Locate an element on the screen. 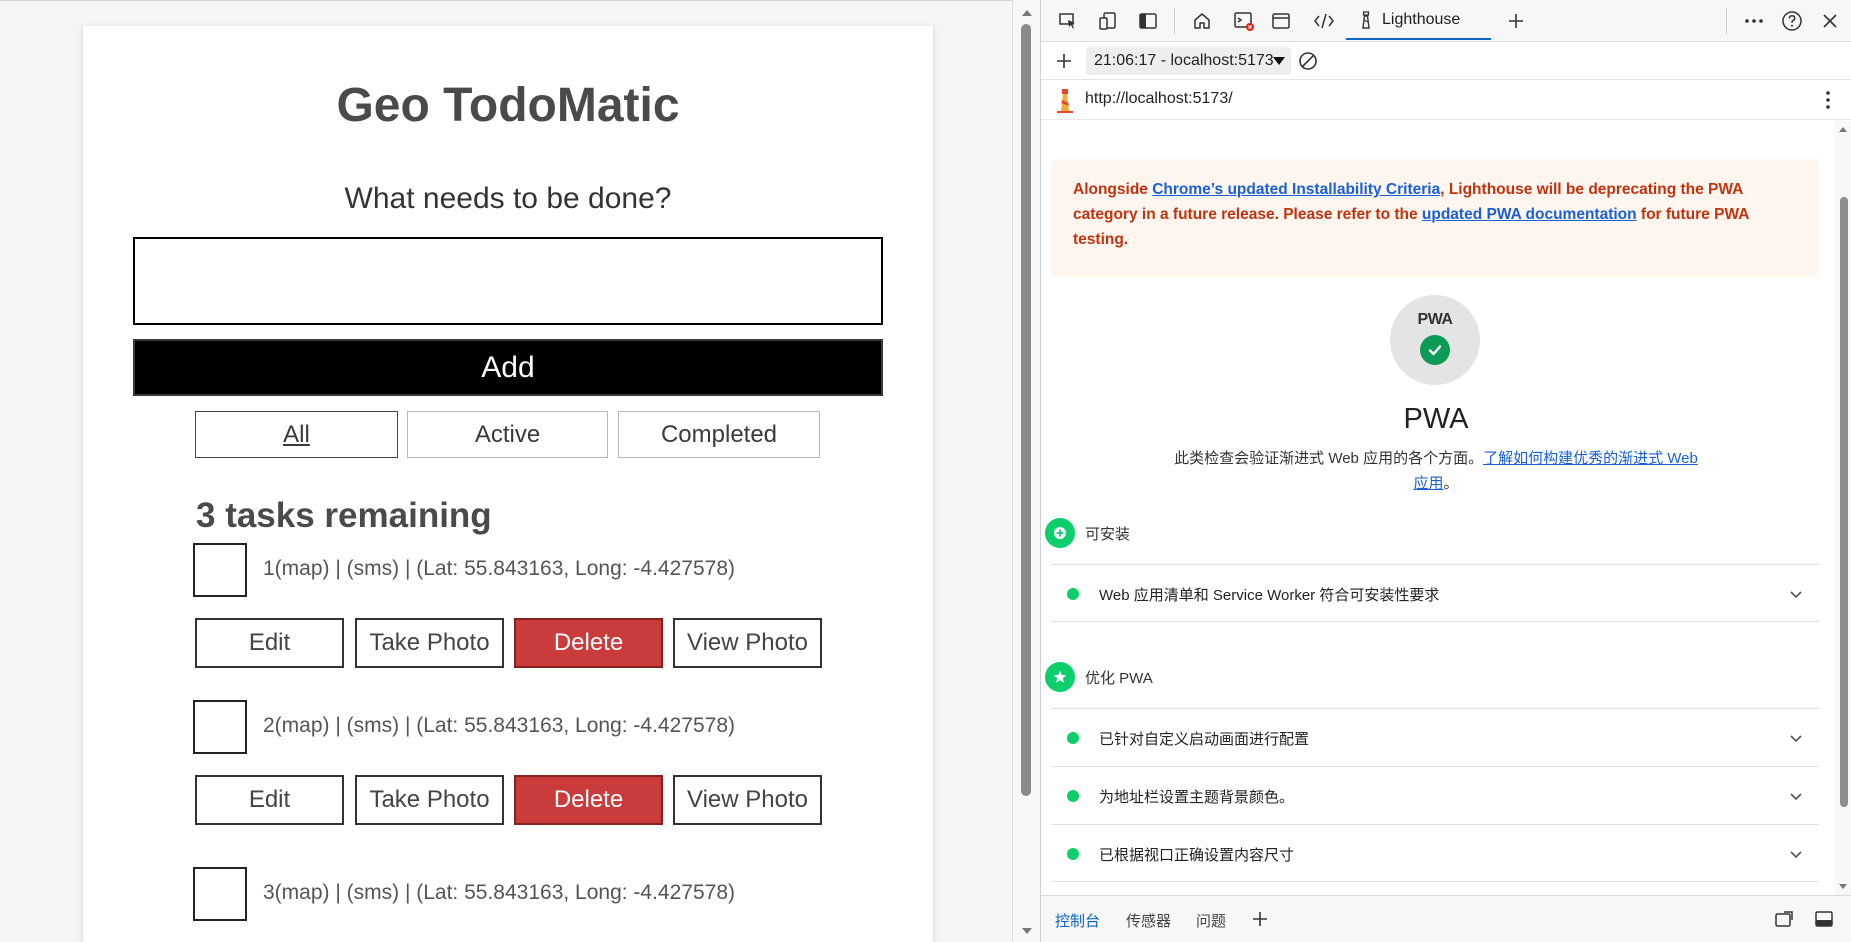 The height and width of the screenshot is (942, 1851). clear-reports-icon is located at coordinates (1308, 61).